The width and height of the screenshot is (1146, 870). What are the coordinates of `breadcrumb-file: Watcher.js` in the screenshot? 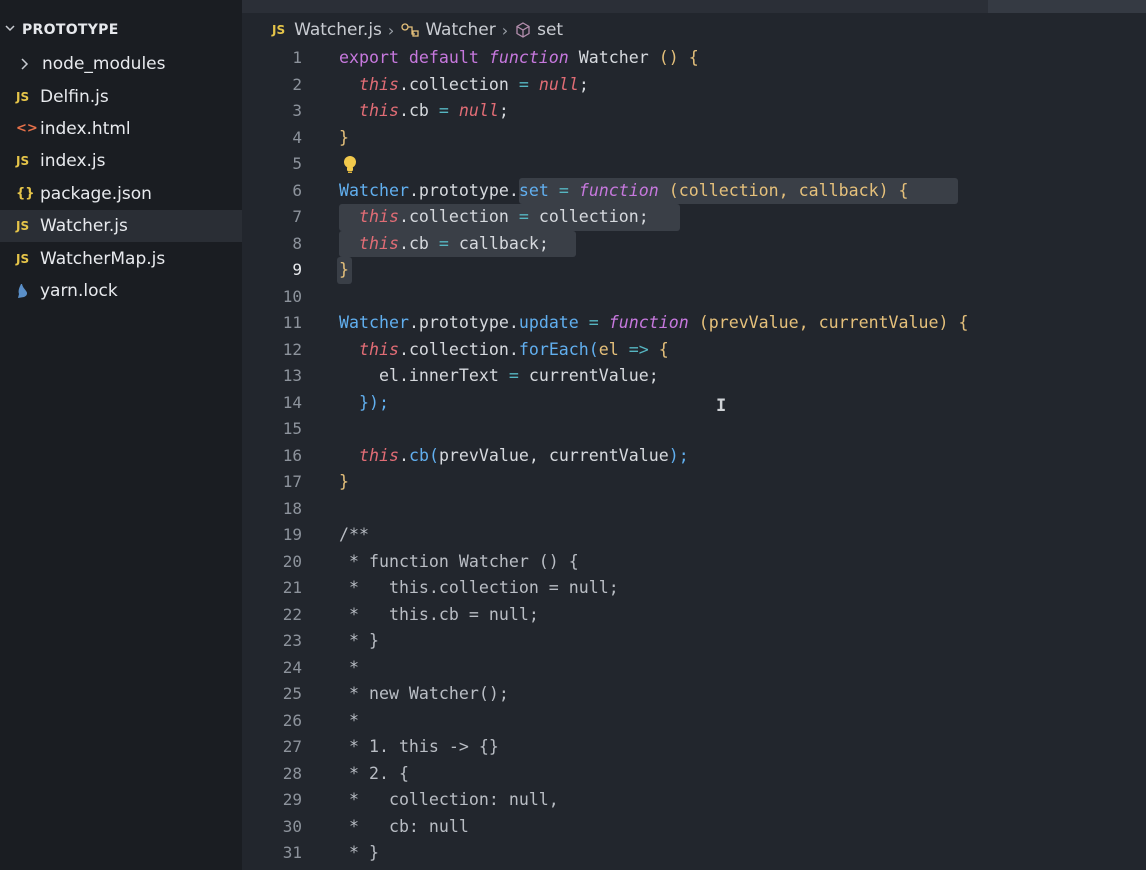 It's located at (338, 30).